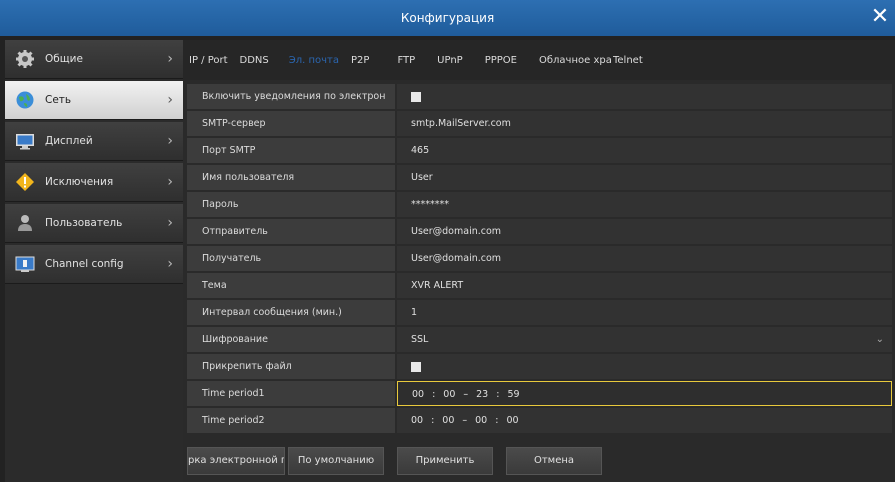 This screenshot has height=482, width=895. Describe the element at coordinates (539, 366) in the screenshot. I see `form-row-attach: Прикрепить файл` at that location.